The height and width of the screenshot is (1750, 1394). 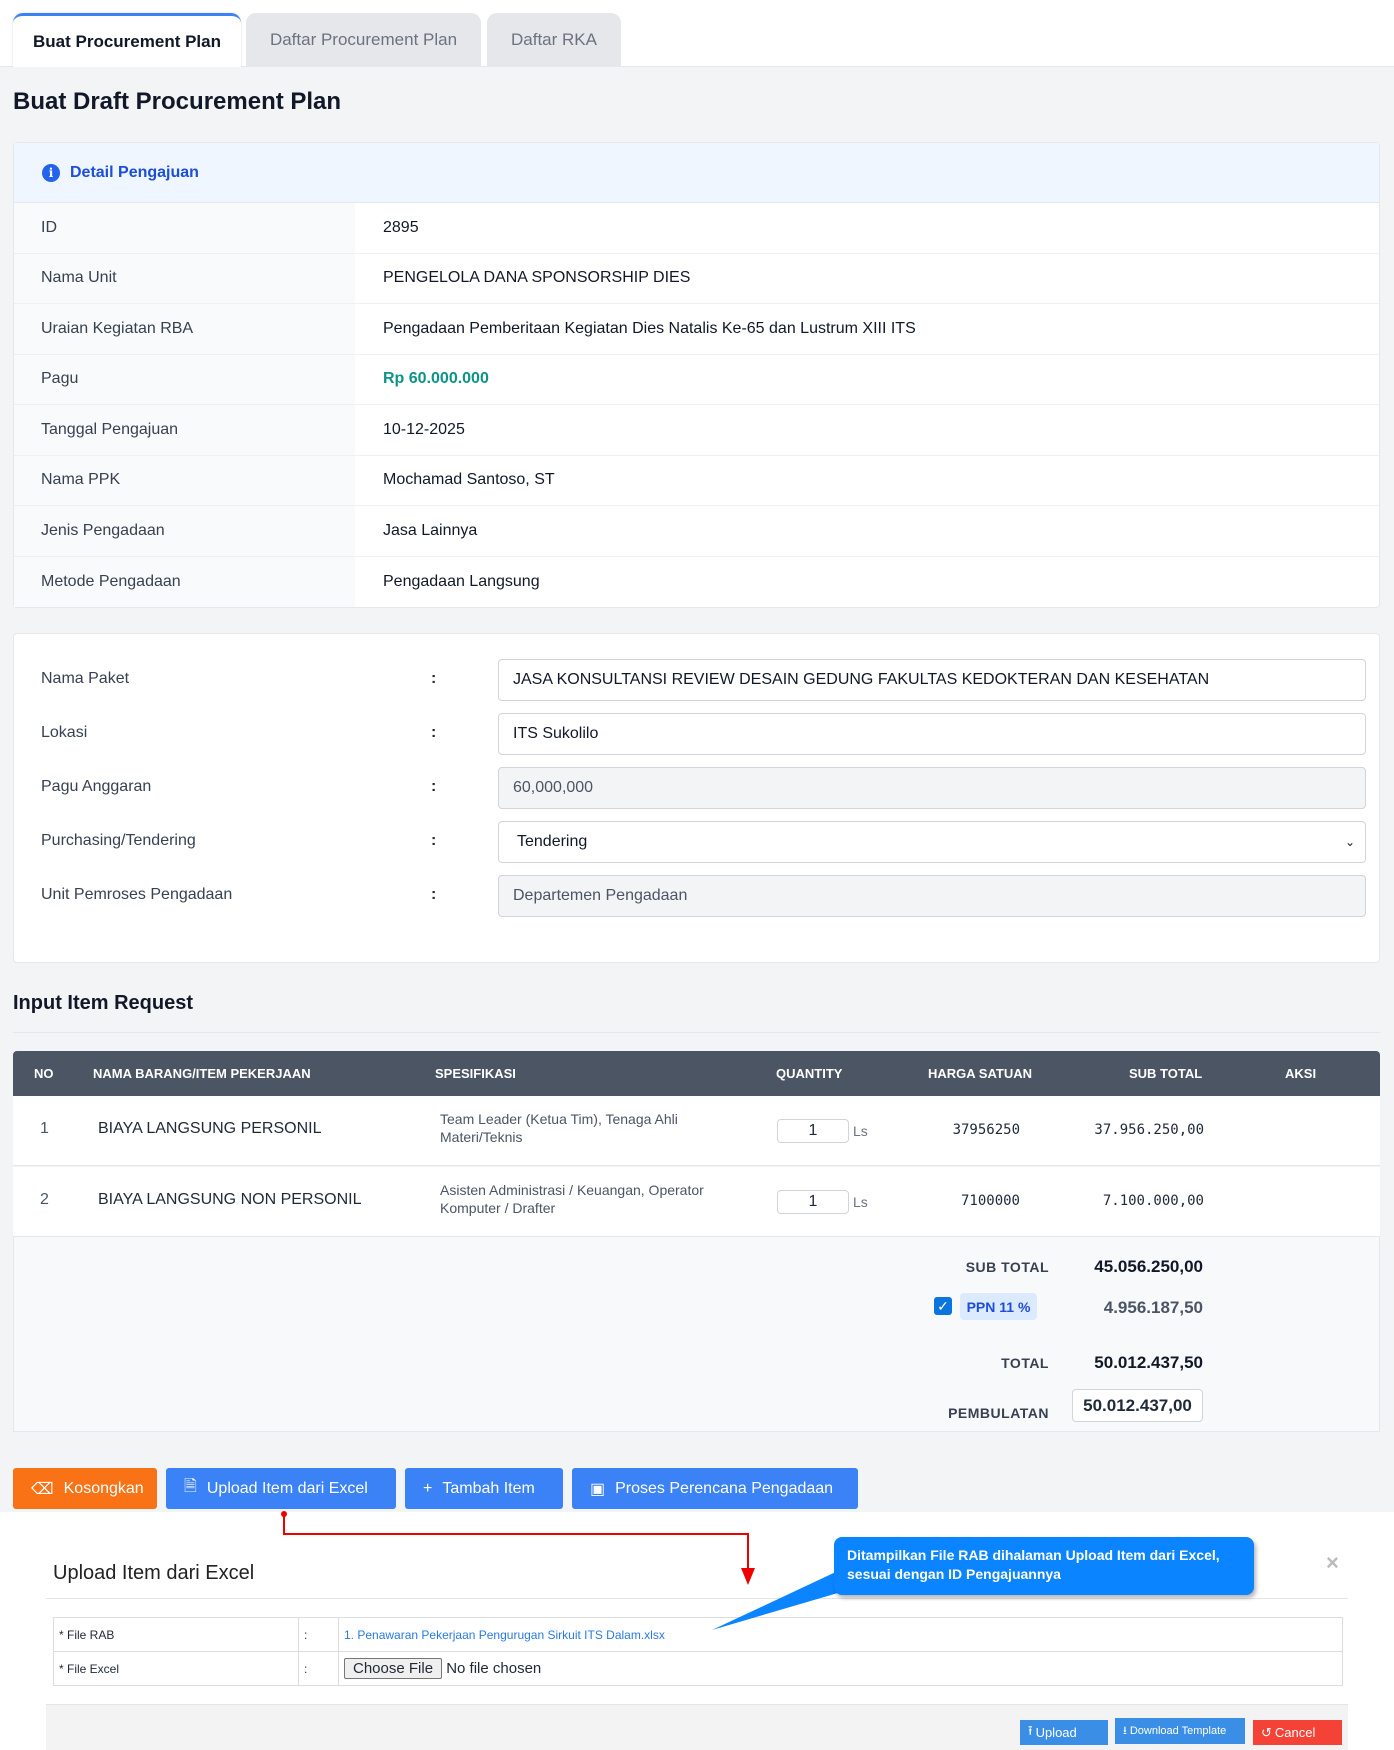 What do you see at coordinates (748, 1576) in the screenshot?
I see `arrow-head-icon` at bounding box center [748, 1576].